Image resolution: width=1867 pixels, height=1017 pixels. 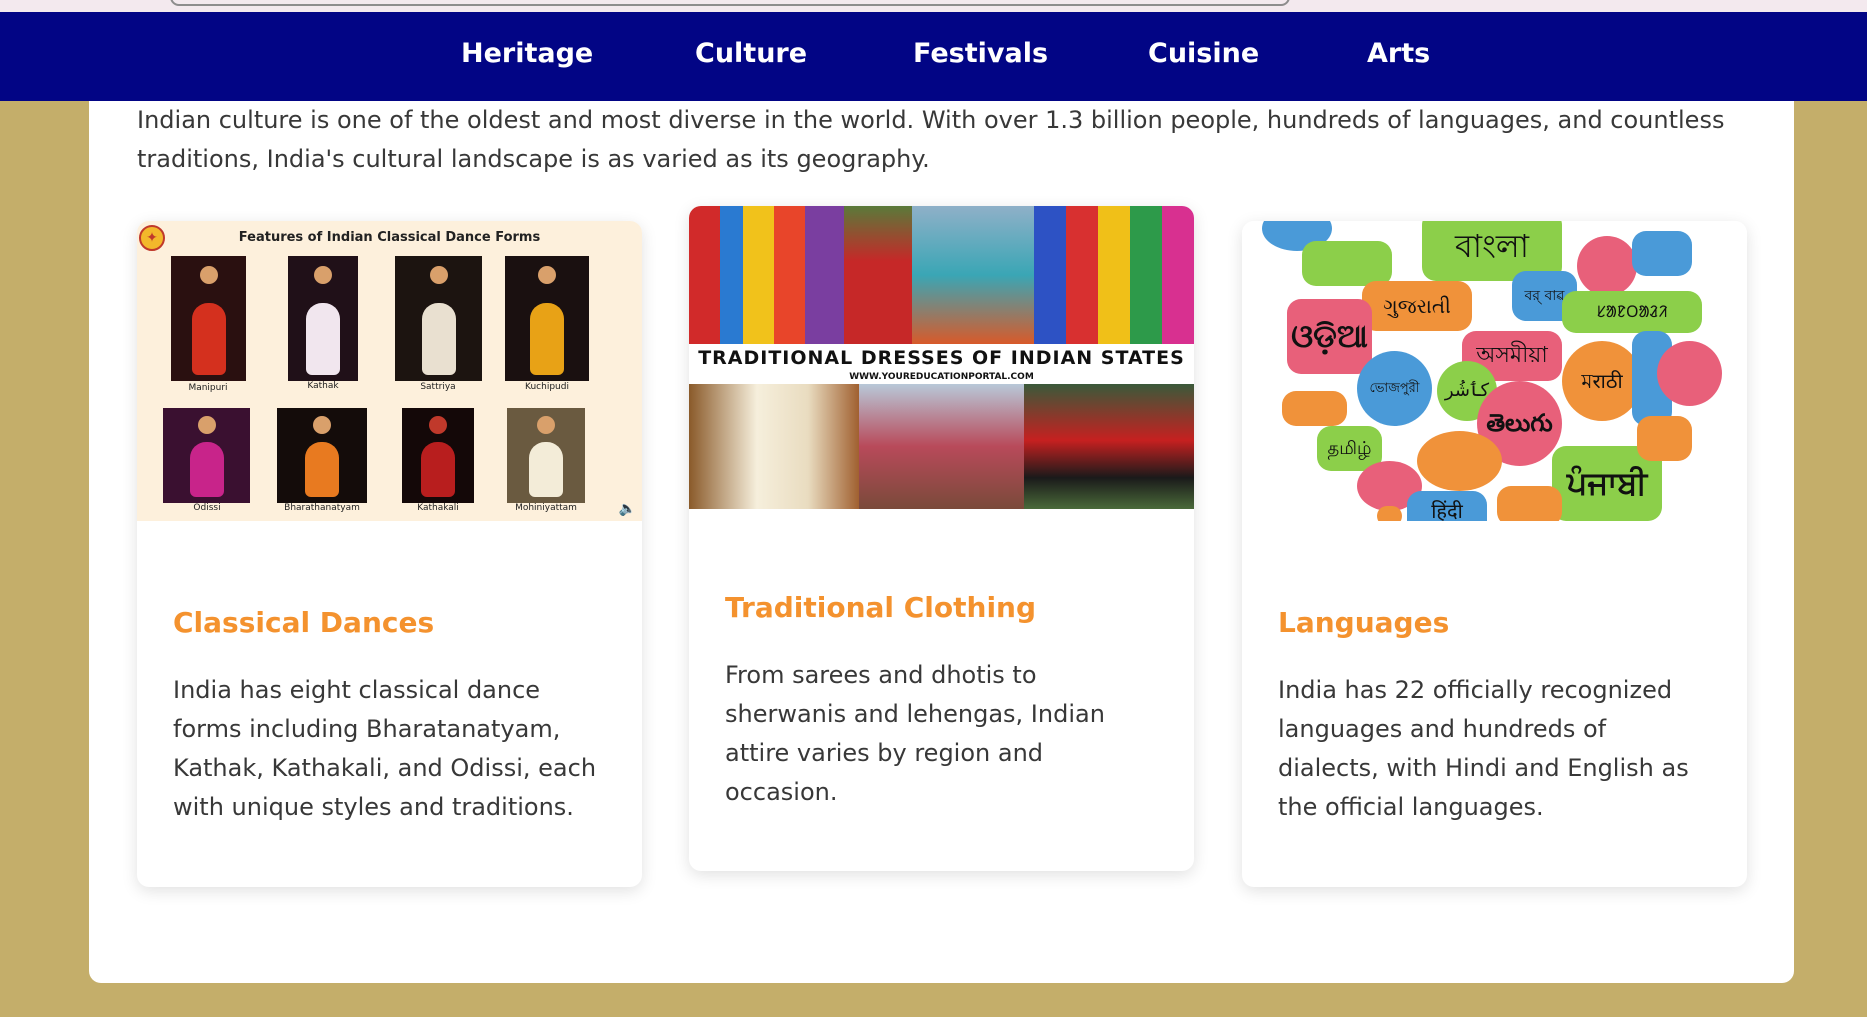 What do you see at coordinates (941, 446) in the screenshot?
I see `photo-desert-group` at bounding box center [941, 446].